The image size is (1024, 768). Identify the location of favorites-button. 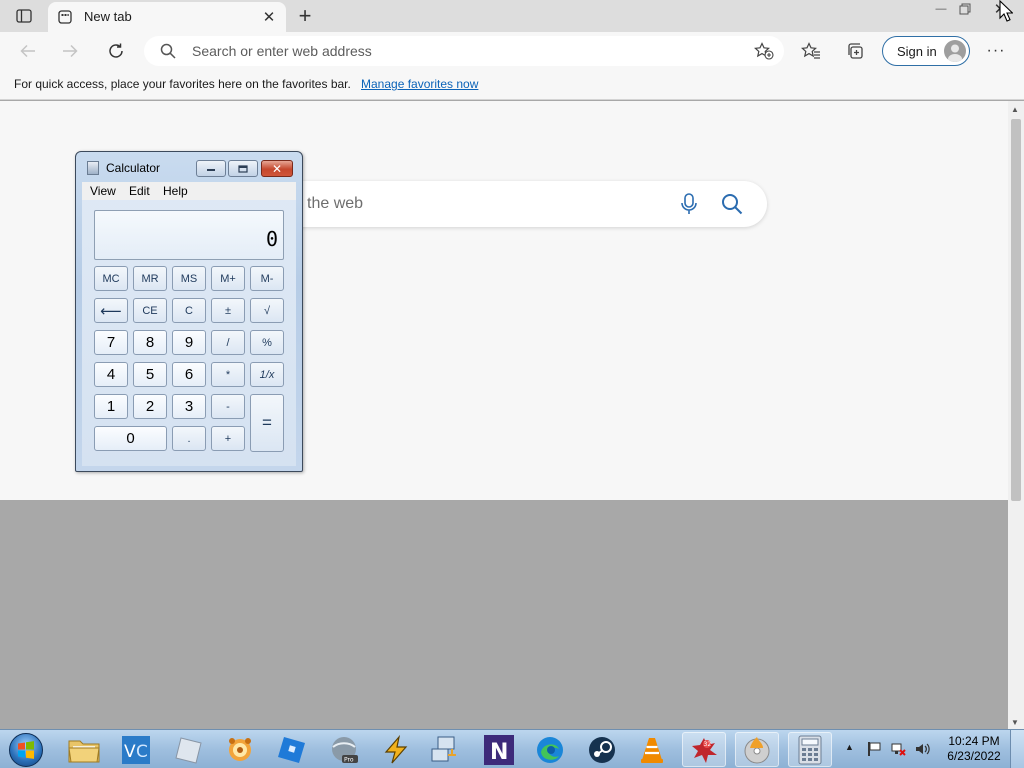
(811, 51).